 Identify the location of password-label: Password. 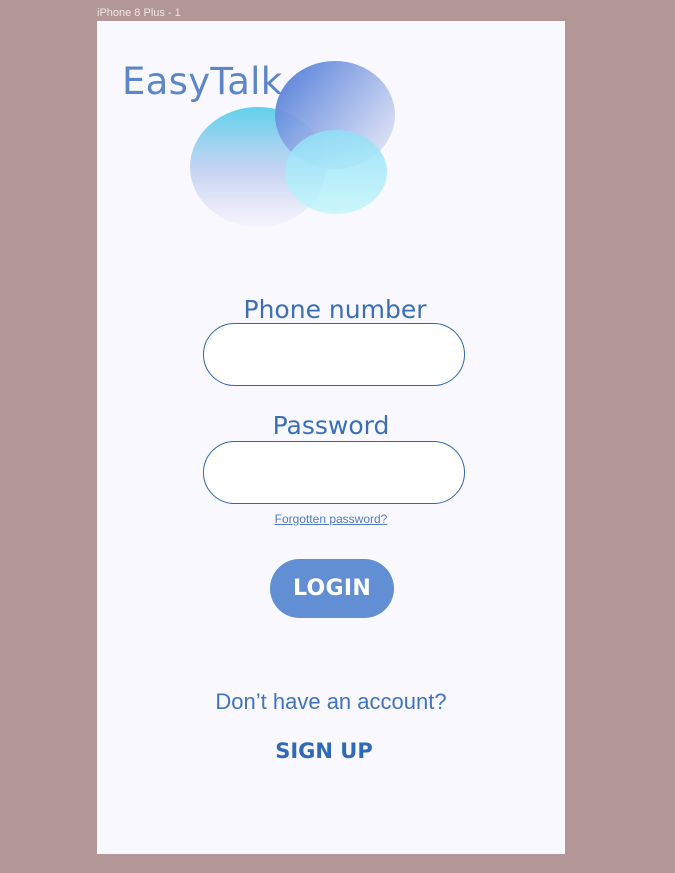
(331, 425).